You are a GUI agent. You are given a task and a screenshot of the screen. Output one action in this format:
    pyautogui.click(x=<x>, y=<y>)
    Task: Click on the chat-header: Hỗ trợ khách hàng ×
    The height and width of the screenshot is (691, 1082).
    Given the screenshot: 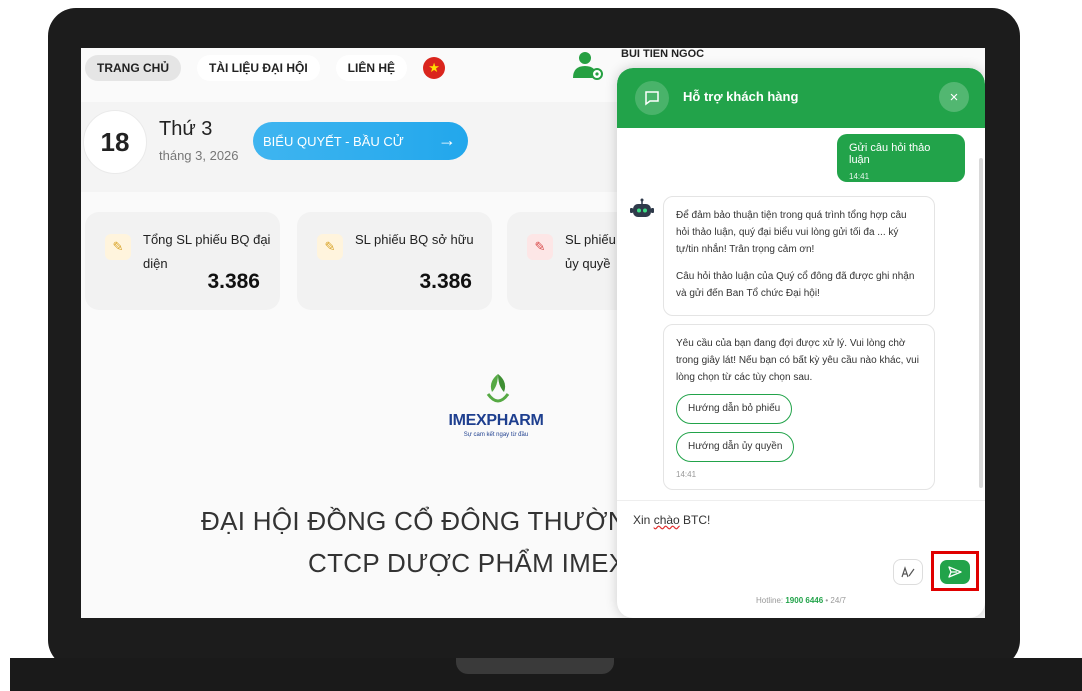 What is the action you would take?
    pyautogui.click(x=801, y=98)
    